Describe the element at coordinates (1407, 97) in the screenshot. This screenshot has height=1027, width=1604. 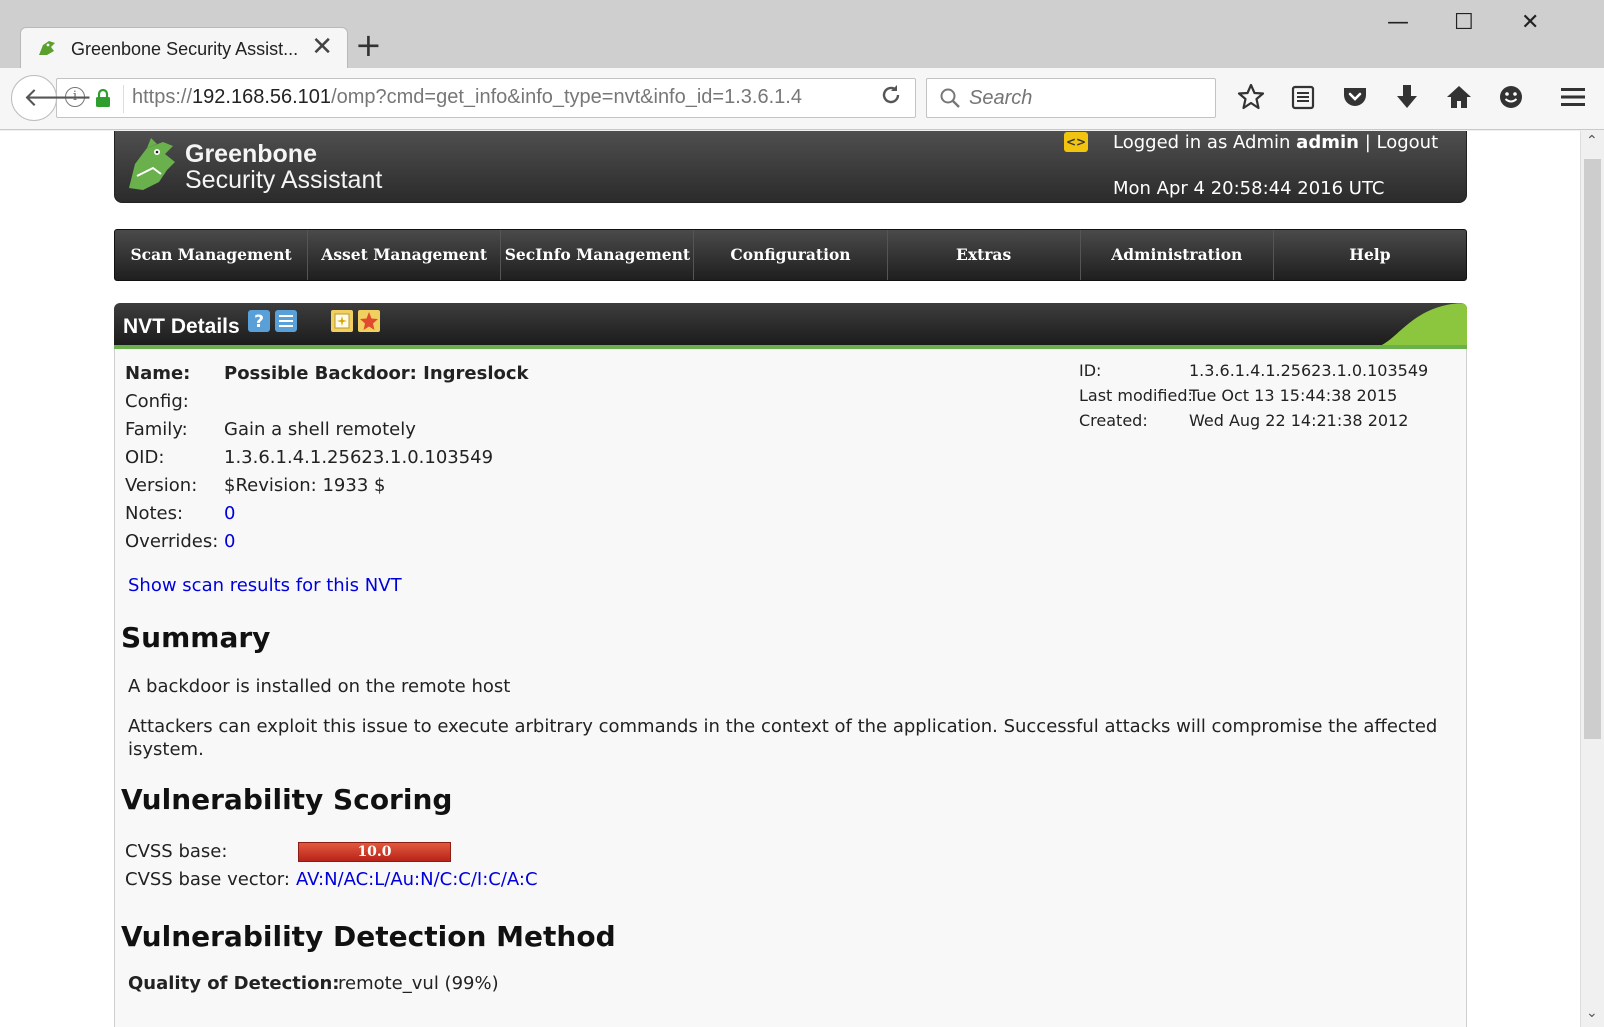
I see `download-icon` at that location.